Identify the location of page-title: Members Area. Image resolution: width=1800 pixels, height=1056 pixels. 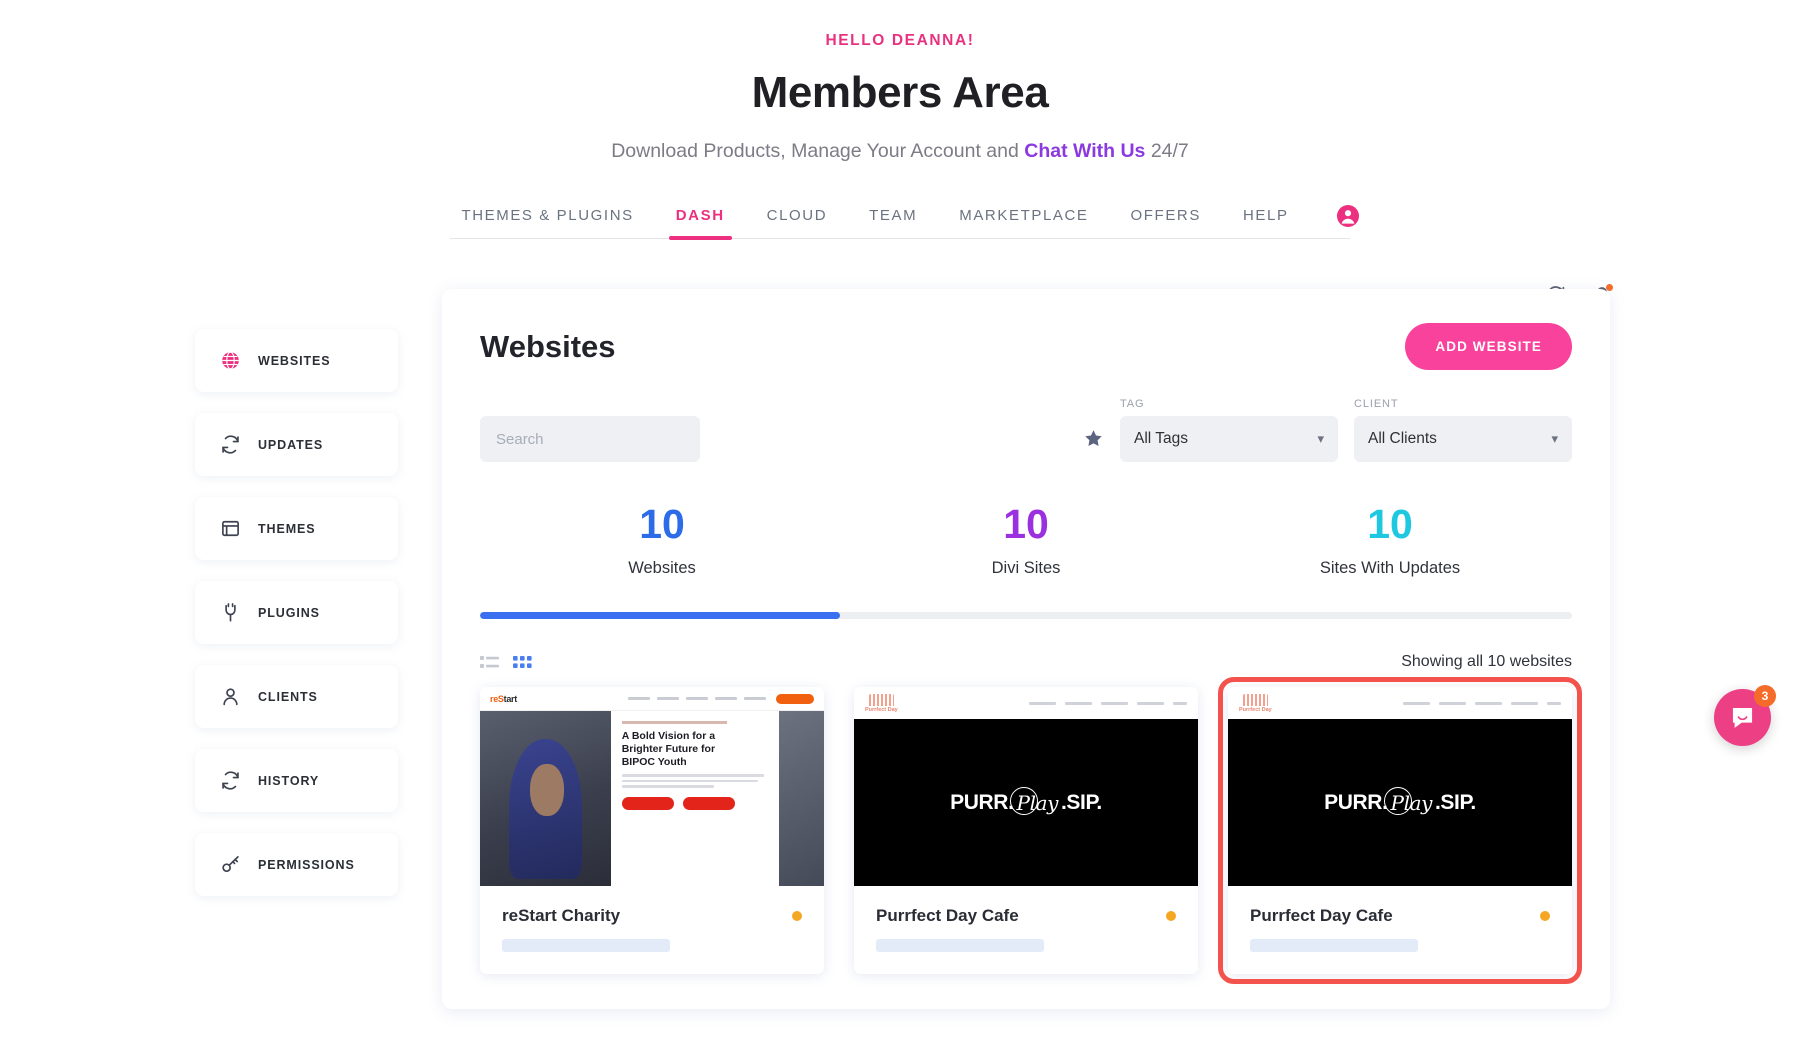
(900, 92).